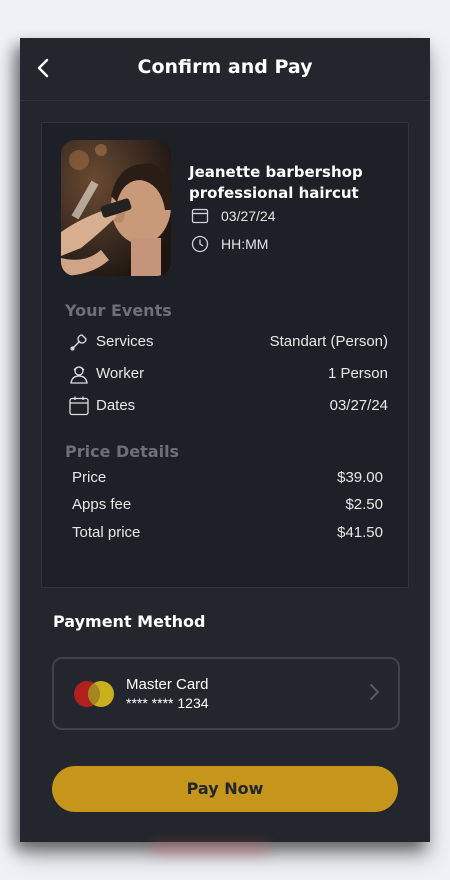 Image resolution: width=450 pixels, height=880 pixels. Describe the element at coordinates (129, 621) in the screenshot. I see `payment-method-heading: Payment Method` at that location.